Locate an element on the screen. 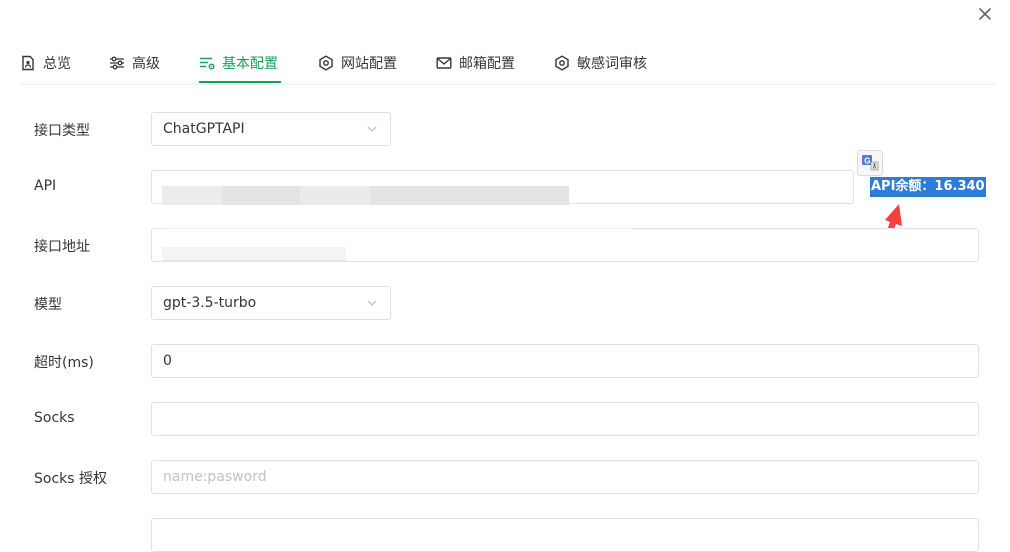 The image size is (1010, 552). next-field-input is located at coordinates (565, 535).